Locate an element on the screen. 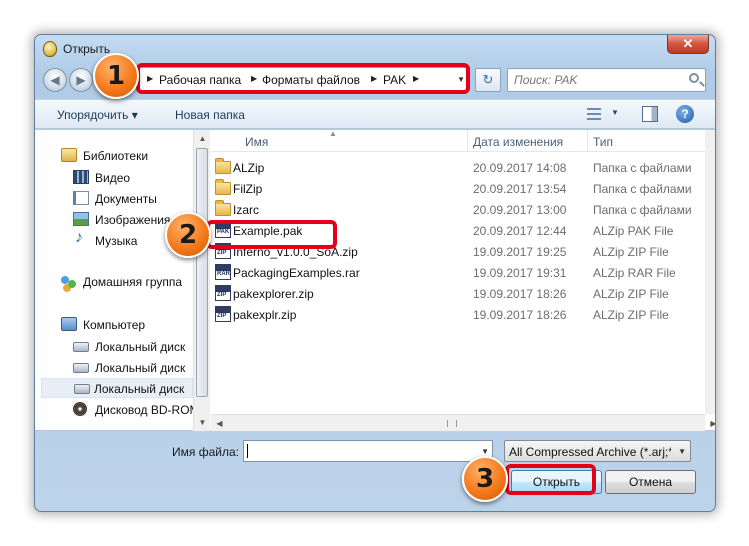 Image resolution: width=749 pixels, height=546 pixels. sidebar-item-label: Изображения is located at coordinates (133, 220).